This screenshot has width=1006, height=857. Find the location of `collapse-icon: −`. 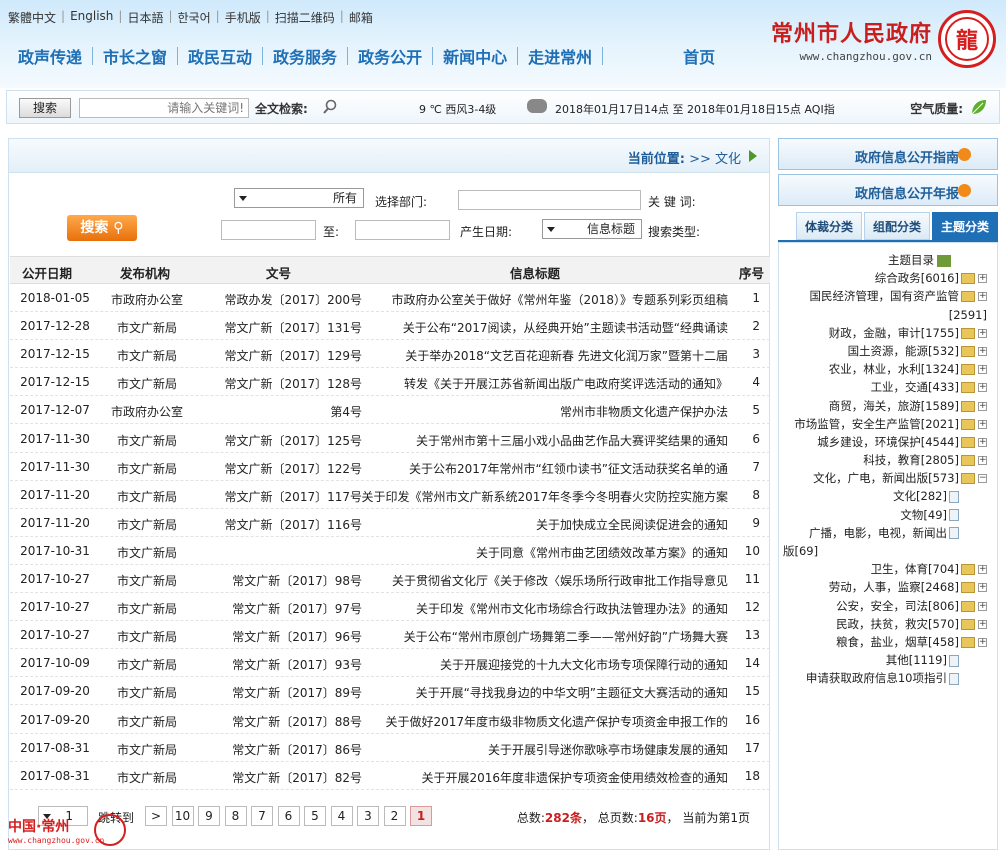

collapse-icon: − is located at coordinates (982, 479).